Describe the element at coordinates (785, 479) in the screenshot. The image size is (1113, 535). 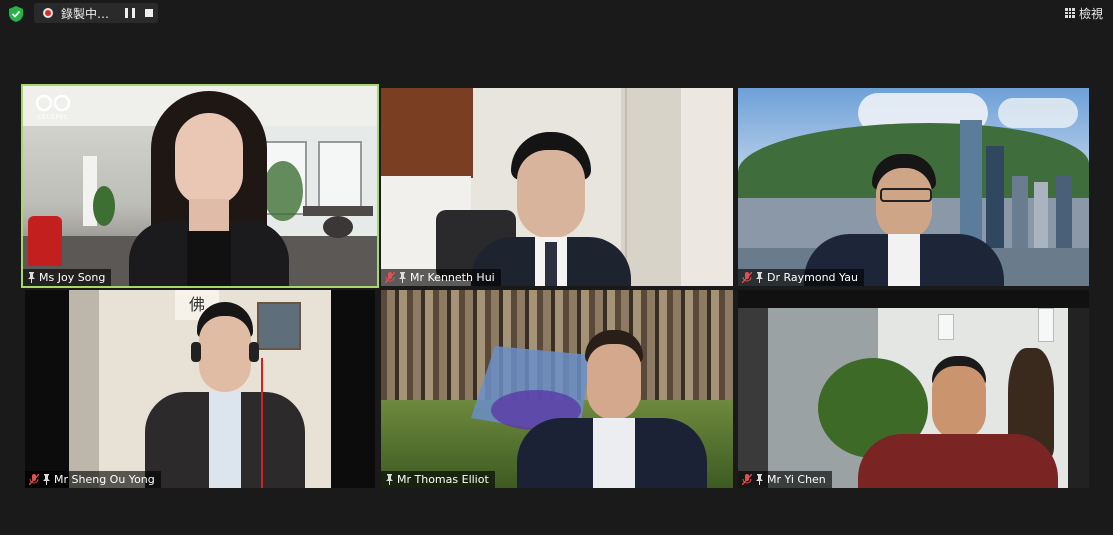
I see `participant-name-tag: Mr Yi Chen` at that location.